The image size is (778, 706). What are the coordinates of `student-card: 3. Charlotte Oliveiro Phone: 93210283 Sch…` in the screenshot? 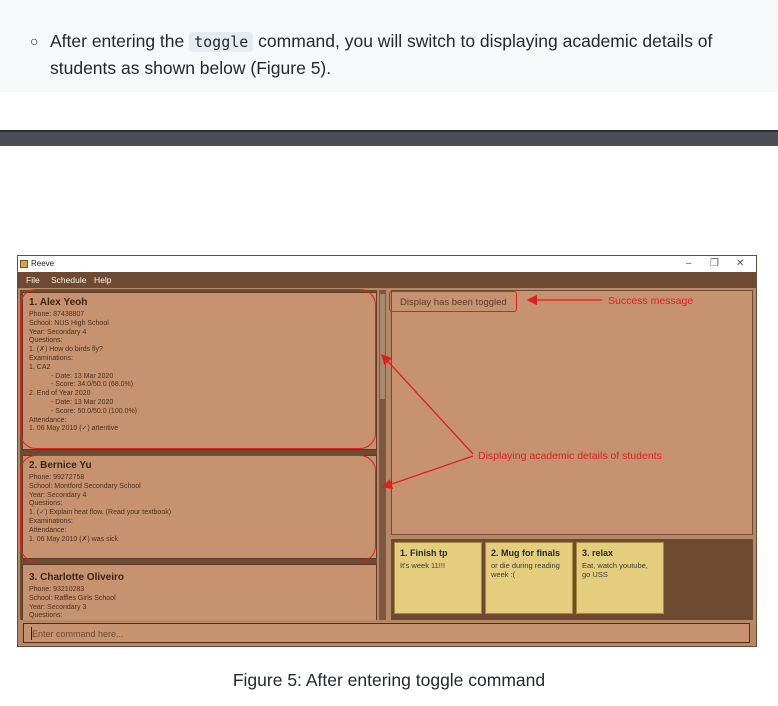 It's located at (199, 592).